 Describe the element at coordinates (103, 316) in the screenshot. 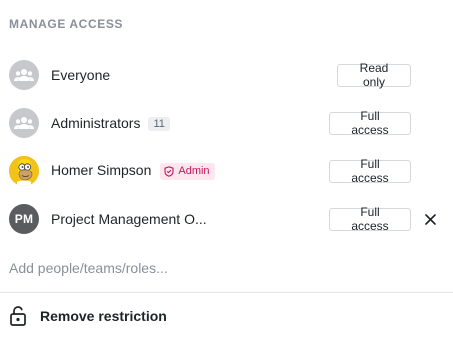

I see `remove-restriction-label: Remove restriction` at that location.